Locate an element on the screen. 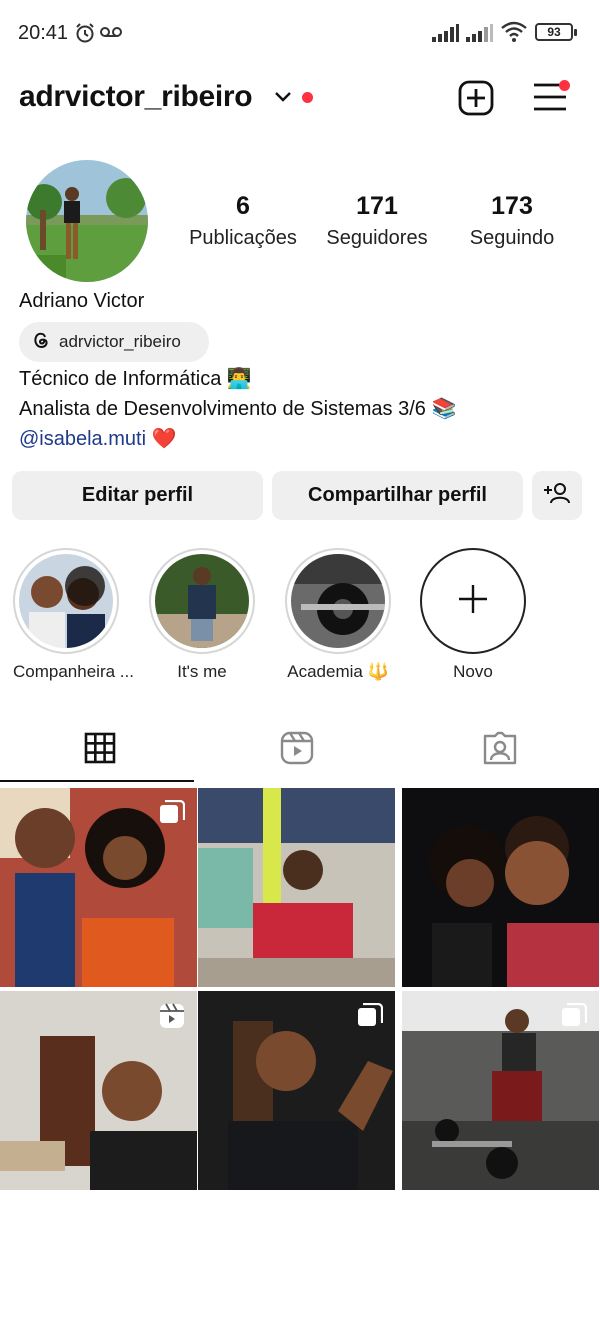  chevron-down-icon is located at coordinates (283, 99).